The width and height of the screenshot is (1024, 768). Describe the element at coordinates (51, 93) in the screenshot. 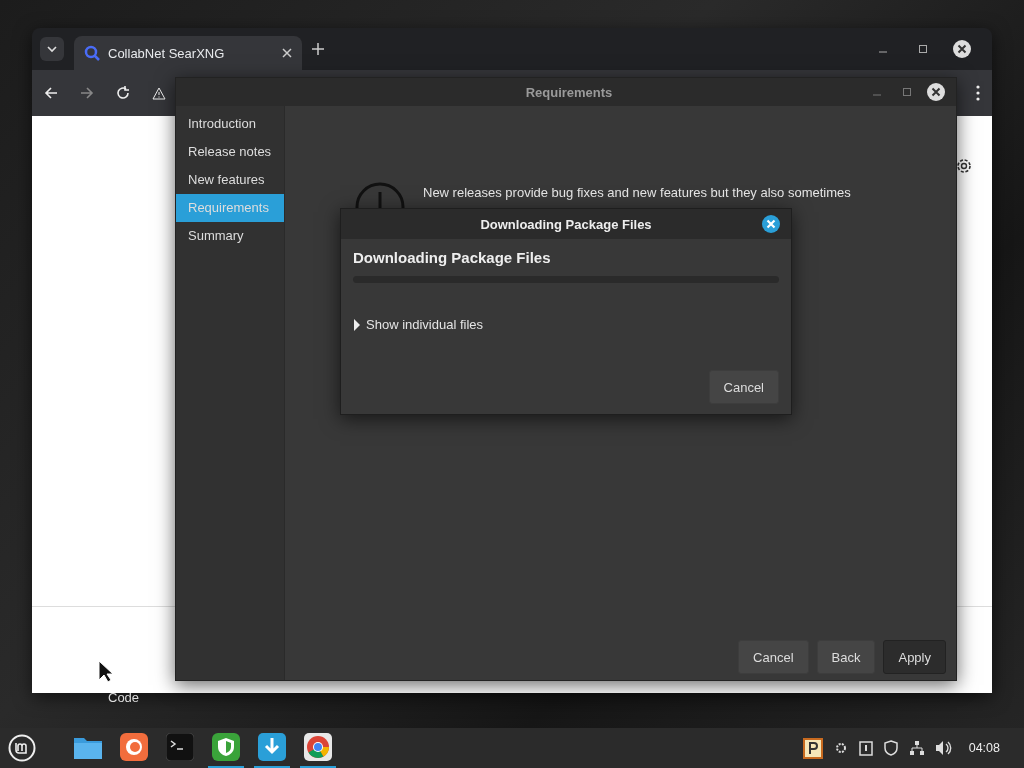

I see `back-icon` at that location.